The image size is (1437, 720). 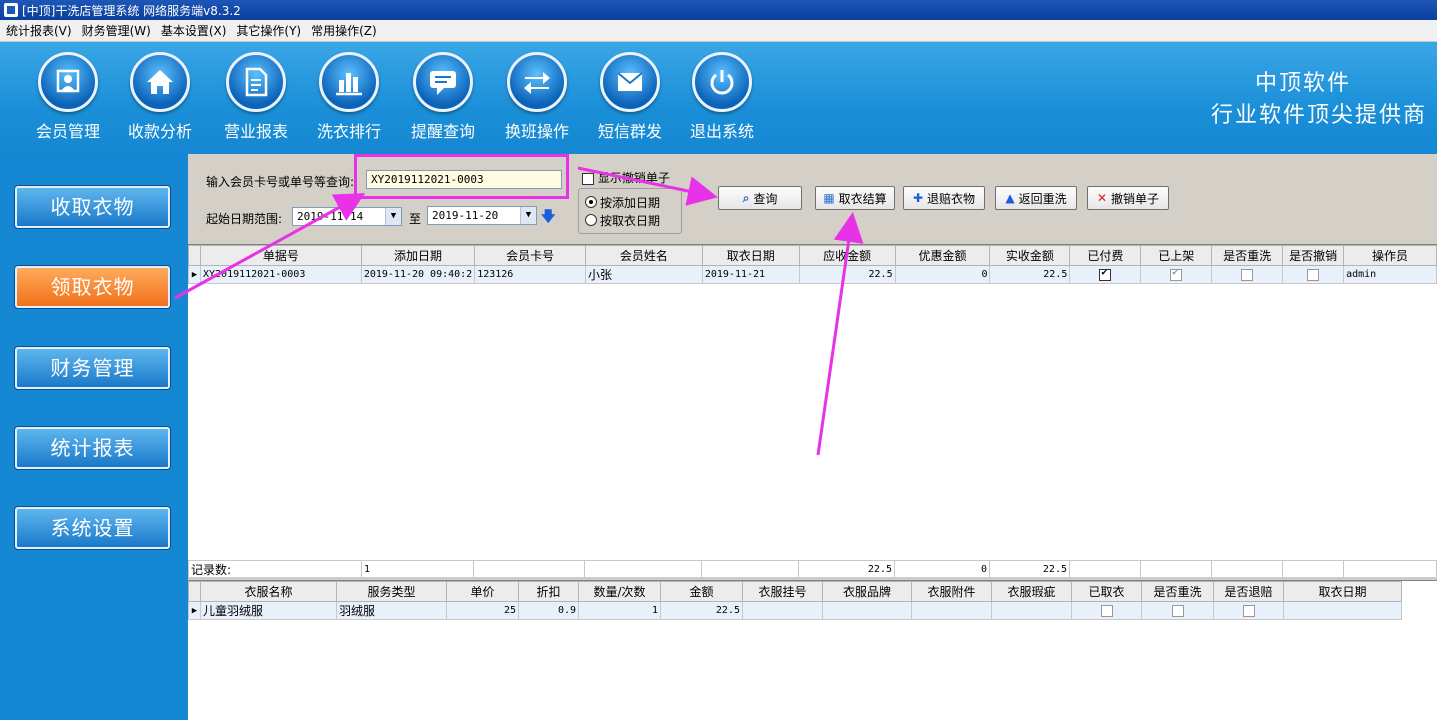 What do you see at coordinates (944, 198) in the screenshot?
I see `refund-clothes-button: ✚ 退赔衣物` at bounding box center [944, 198].